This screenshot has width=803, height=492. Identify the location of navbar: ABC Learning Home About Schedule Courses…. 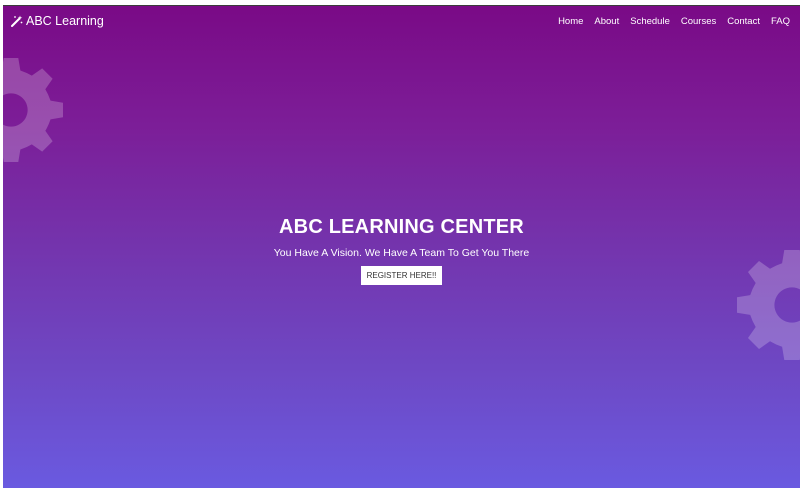
(401, 22).